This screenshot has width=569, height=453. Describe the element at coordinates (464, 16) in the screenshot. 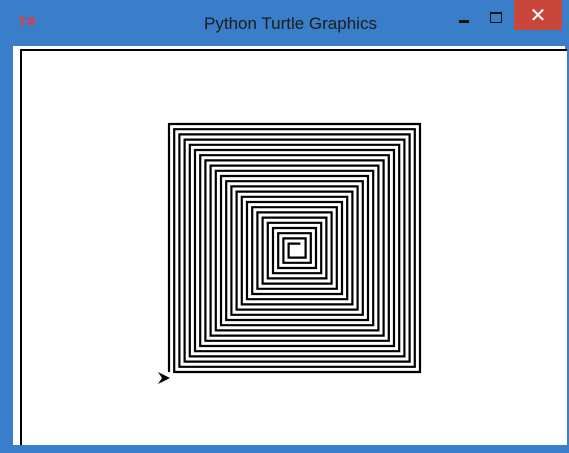

I see `minimize-button` at that location.